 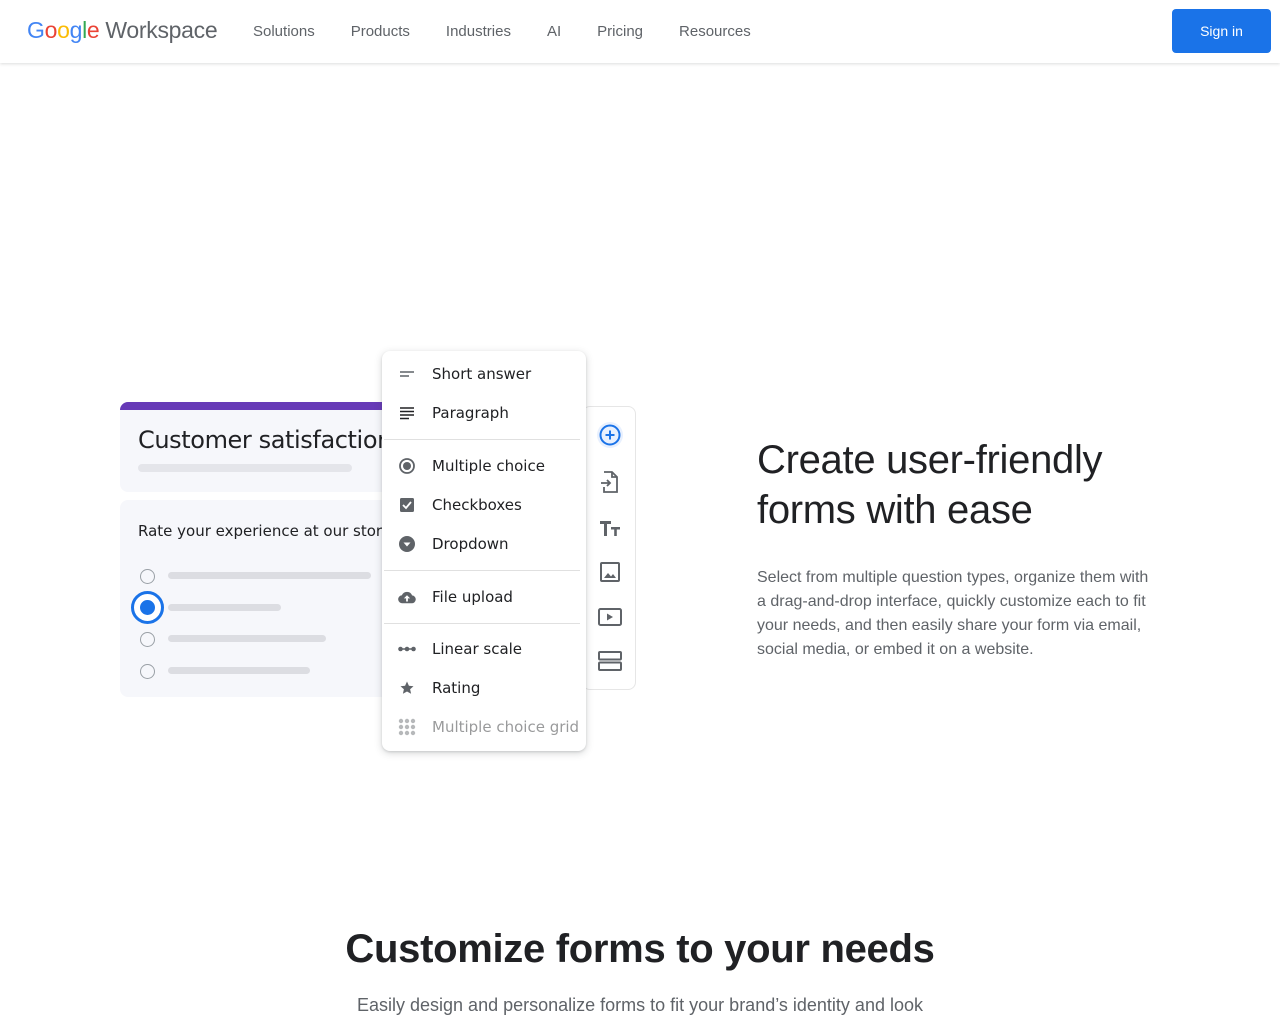 What do you see at coordinates (407, 466) in the screenshot?
I see `radio-button-icon` at bounding box center [407, 466].